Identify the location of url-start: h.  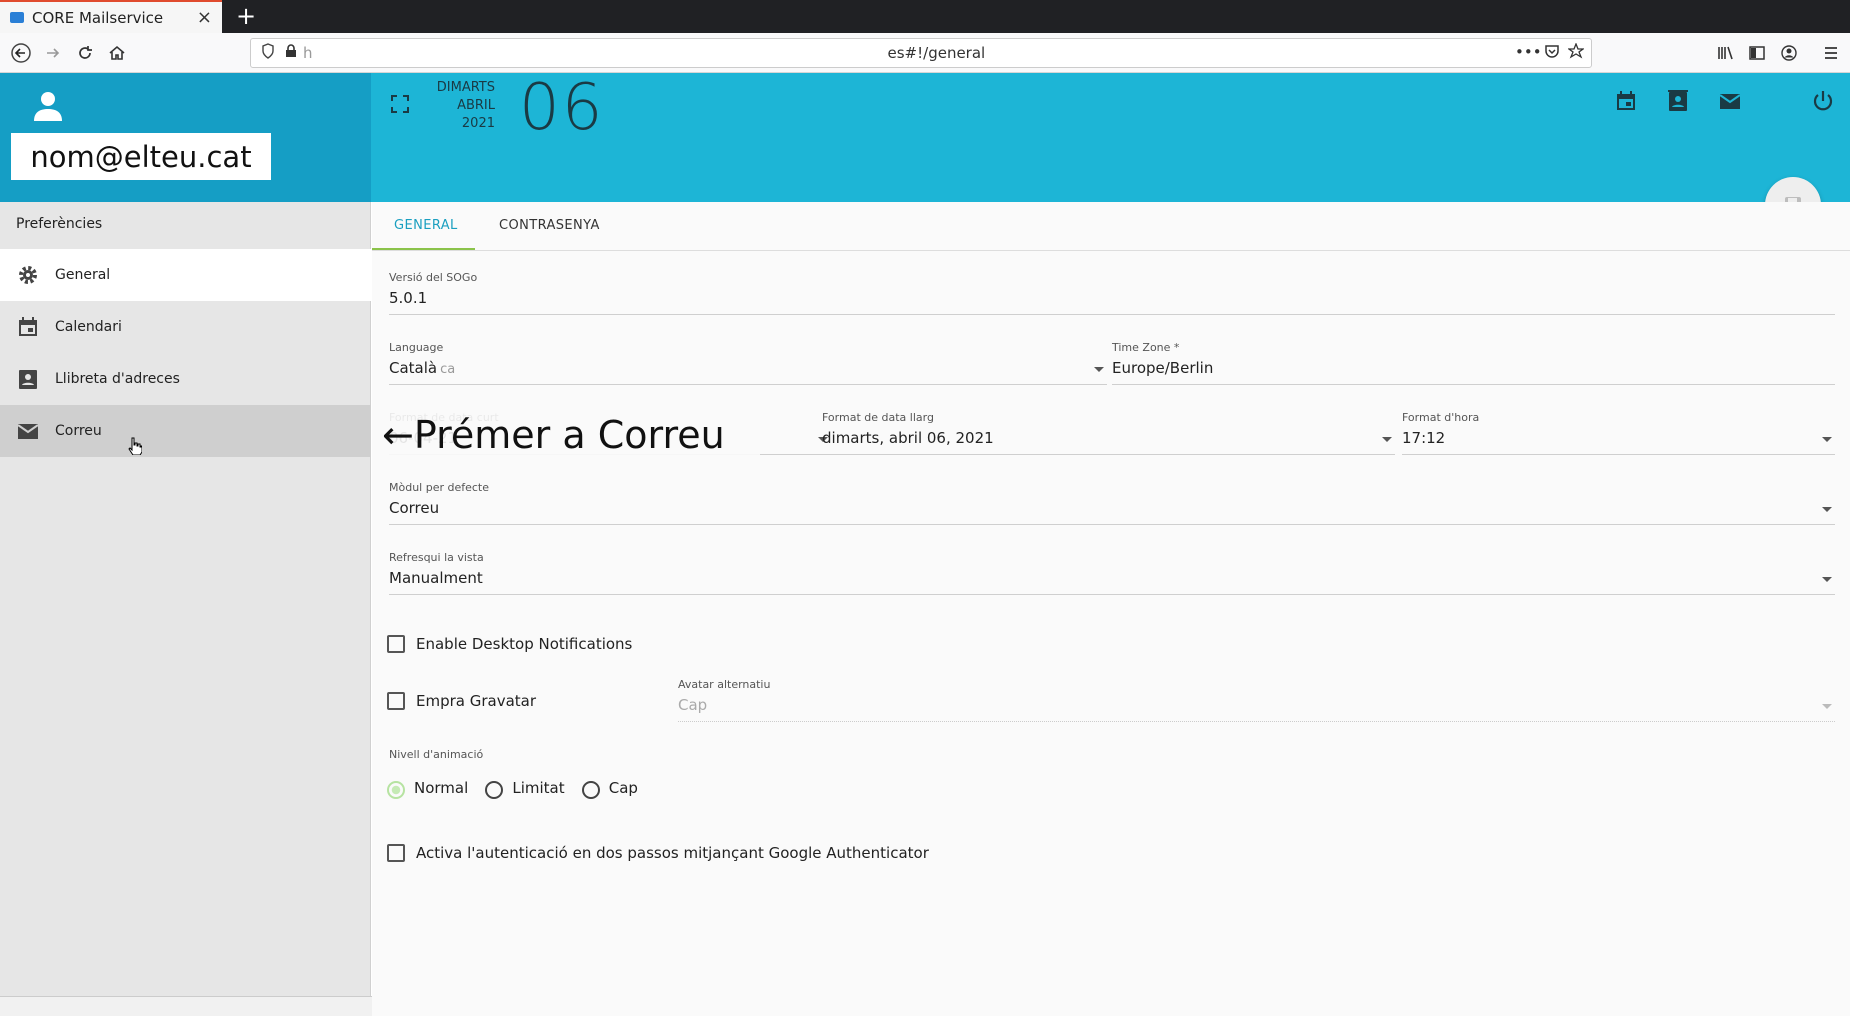
(308, 53).